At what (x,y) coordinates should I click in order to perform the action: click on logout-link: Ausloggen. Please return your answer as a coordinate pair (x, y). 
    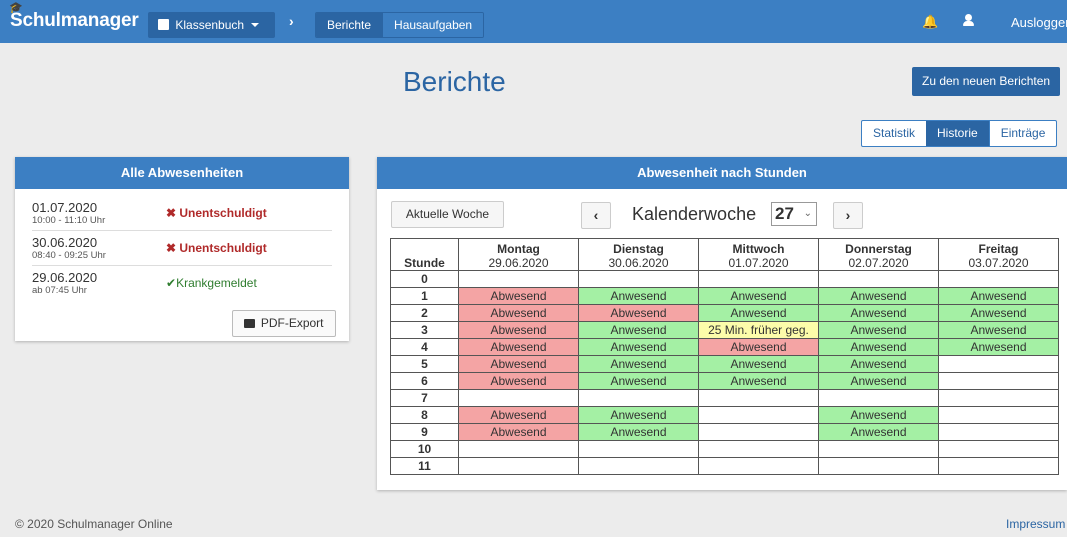
    Looking at the image, I should click on (1039, 22).